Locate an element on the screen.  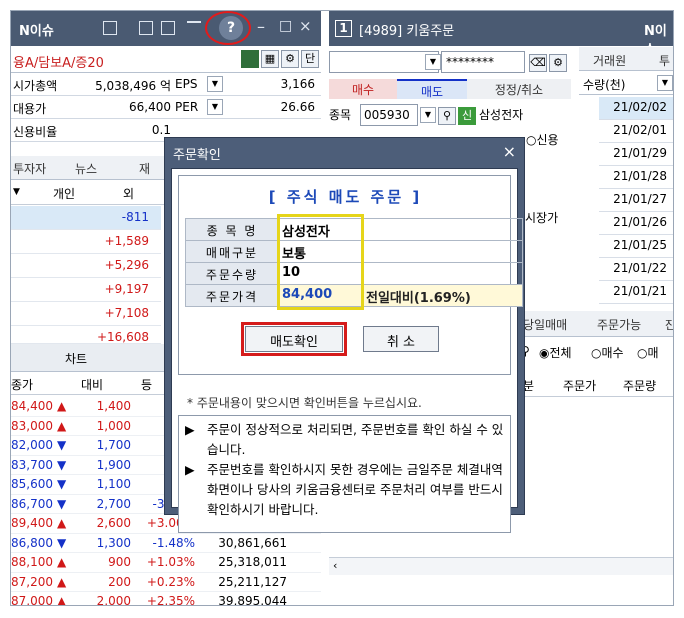
order-filter: ⚲ ◉전체 ○매수 ○매 is located at coordinates (596, 353).